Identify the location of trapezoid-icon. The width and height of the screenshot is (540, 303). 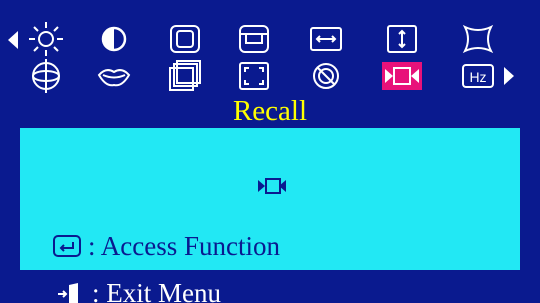
(114, 76).